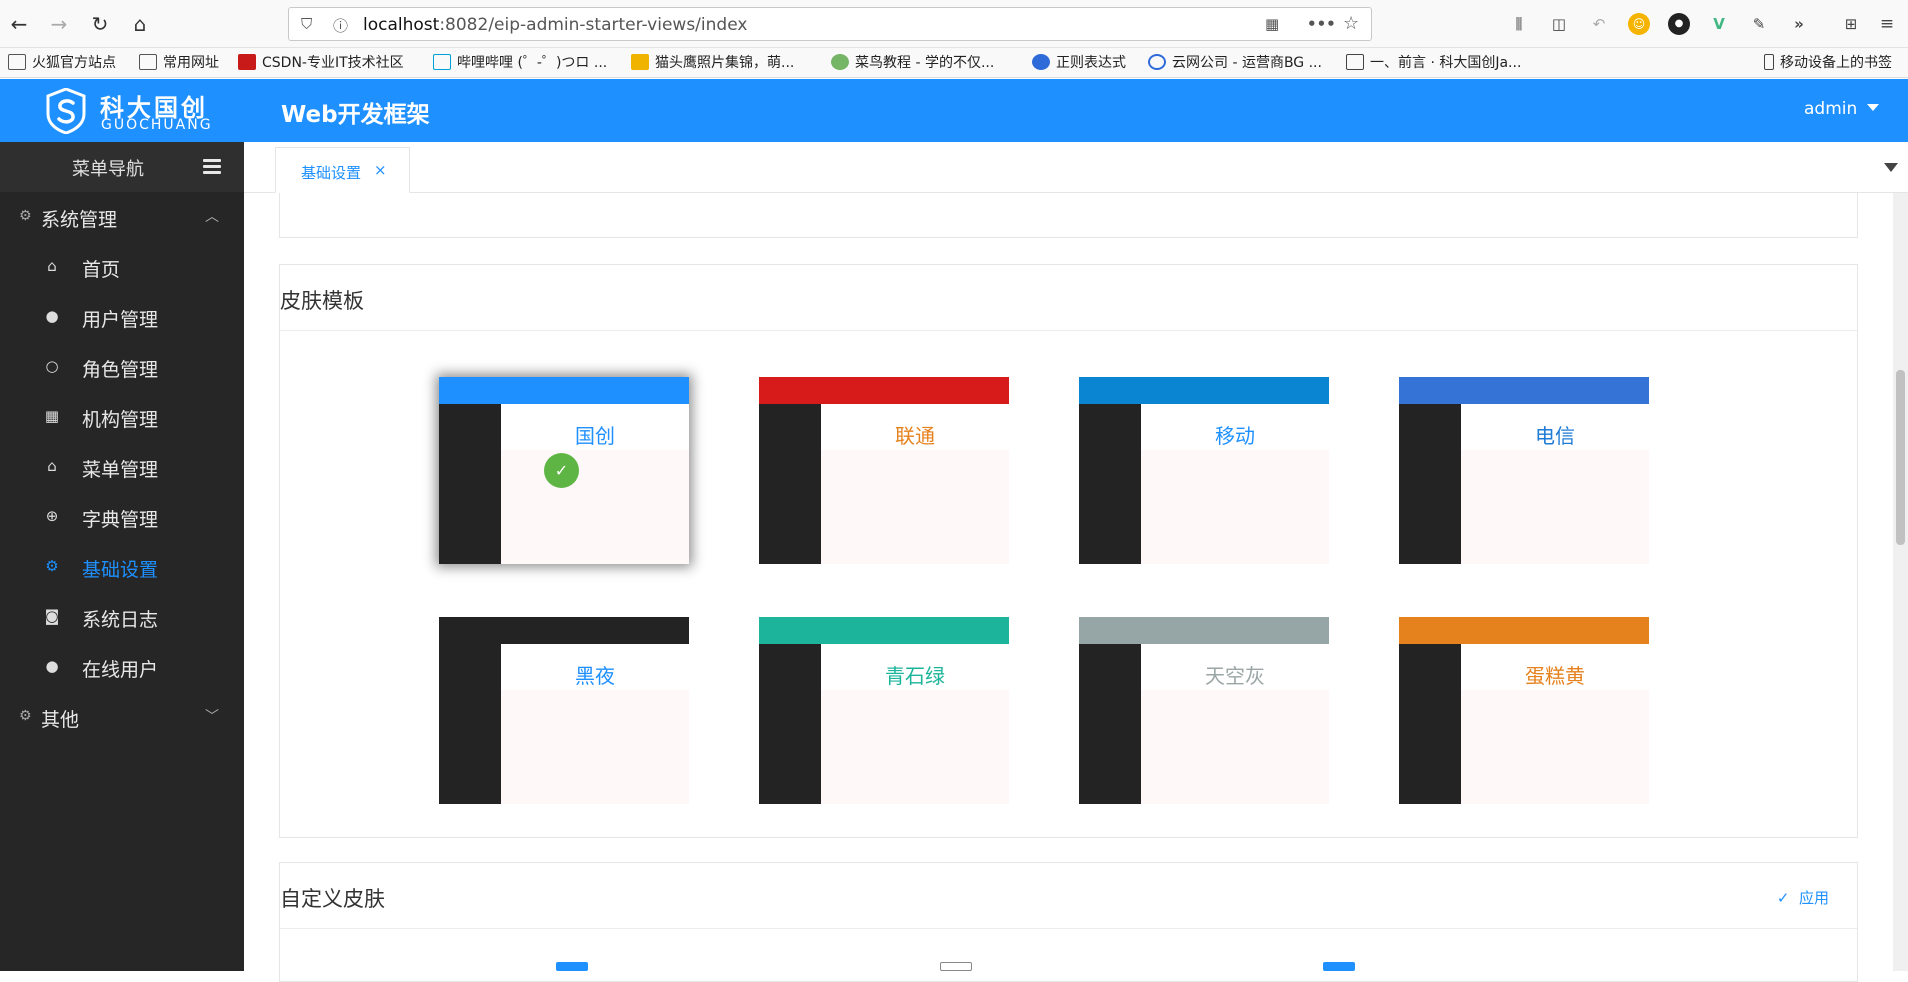 The image size is (1908, 982). Describe the element at coordinates (62, 63) in the screenshot. I see `bookmark-item: 火狐官方站点` at that location.